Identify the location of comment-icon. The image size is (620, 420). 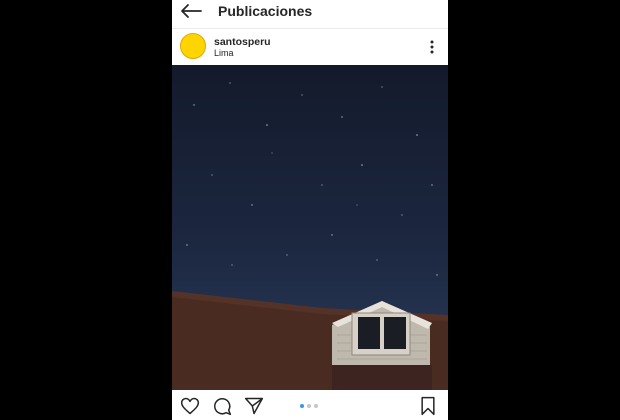
(222, 406).